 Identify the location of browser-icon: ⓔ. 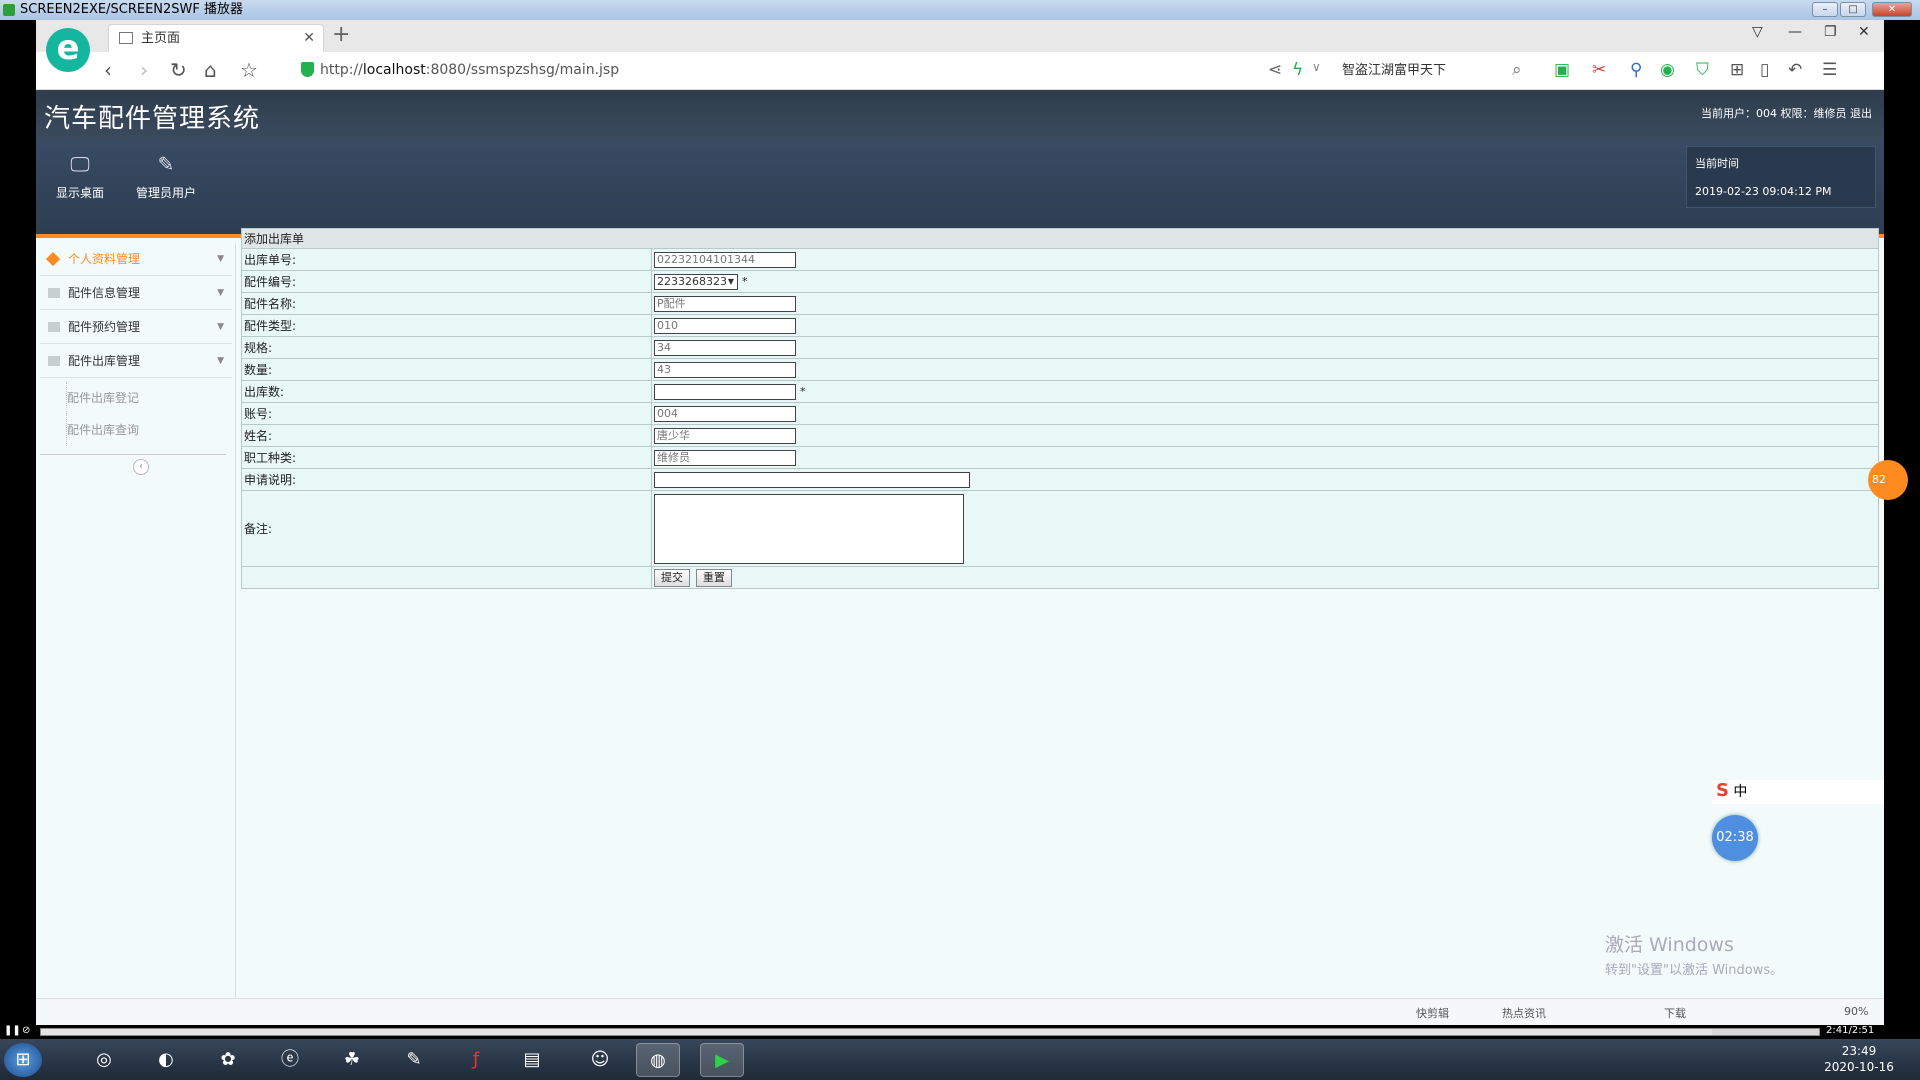
(290, 1060).